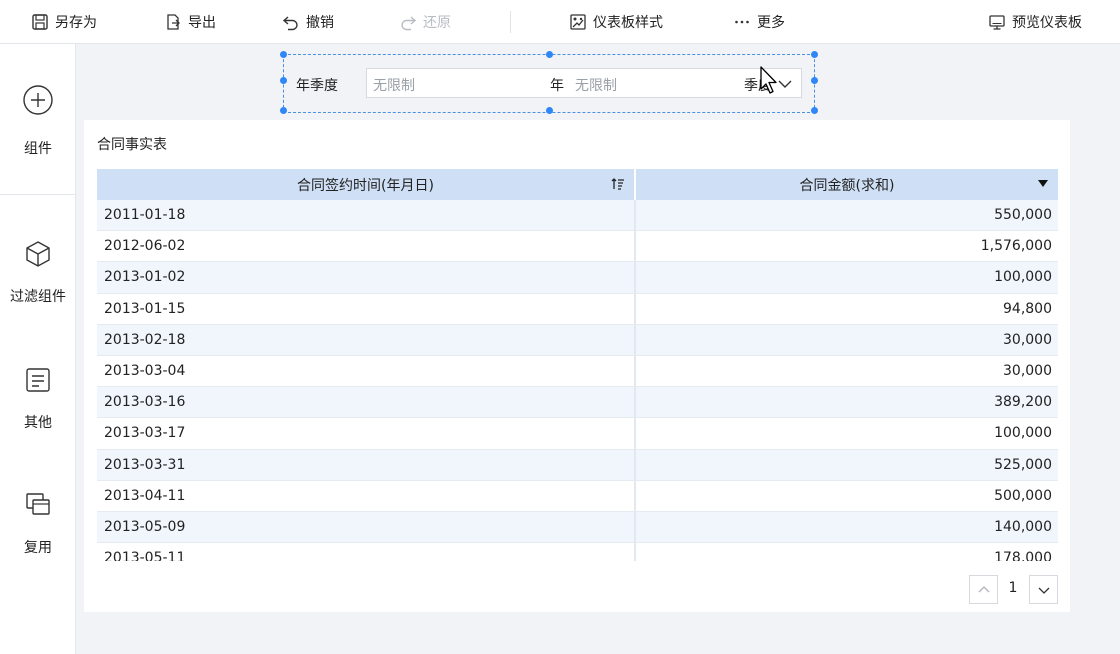 The height and width of the screenshot is (654, 1120). What do you see at coordinates (317, 86) in the screenshot?
I see `filter-label: 年季度` at bounding box center [317, 86].